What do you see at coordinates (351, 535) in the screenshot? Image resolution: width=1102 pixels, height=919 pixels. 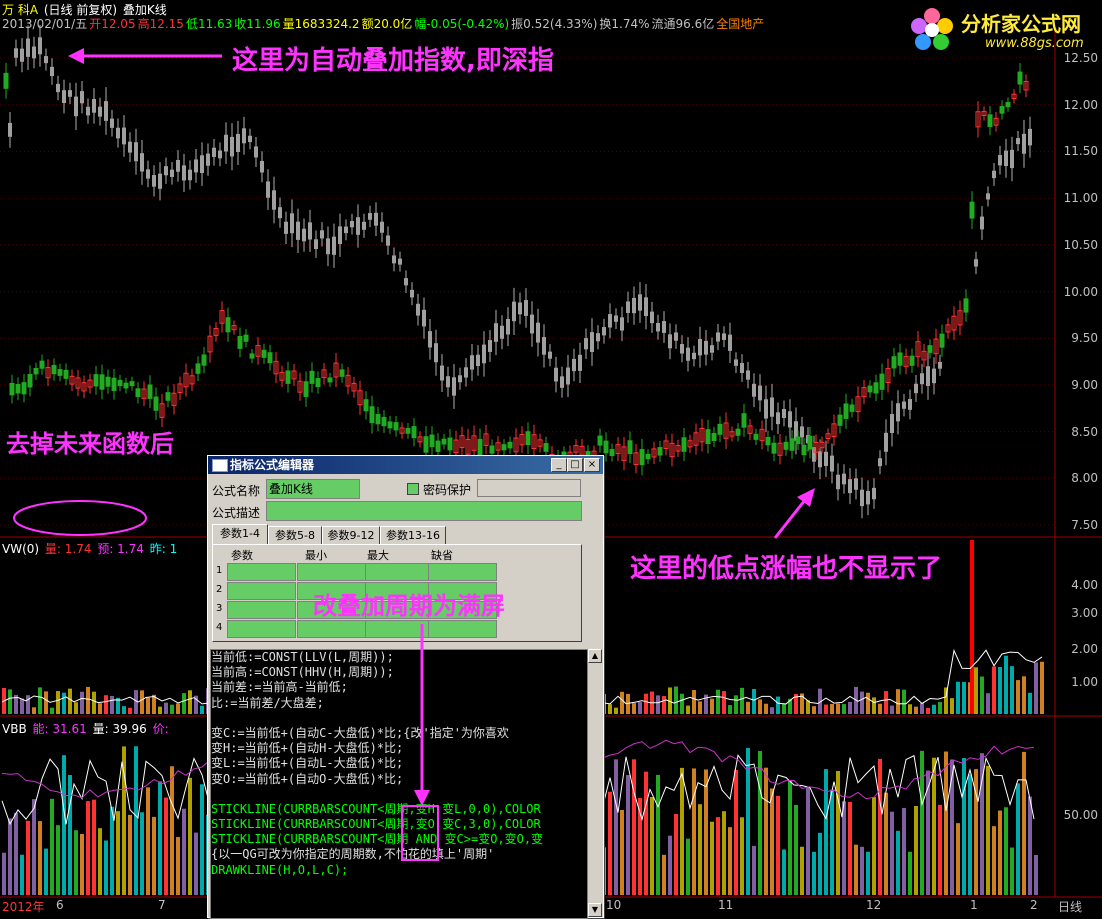 I see `tab-params-9-12: 参数9-12` at bounding box center [351, 535].